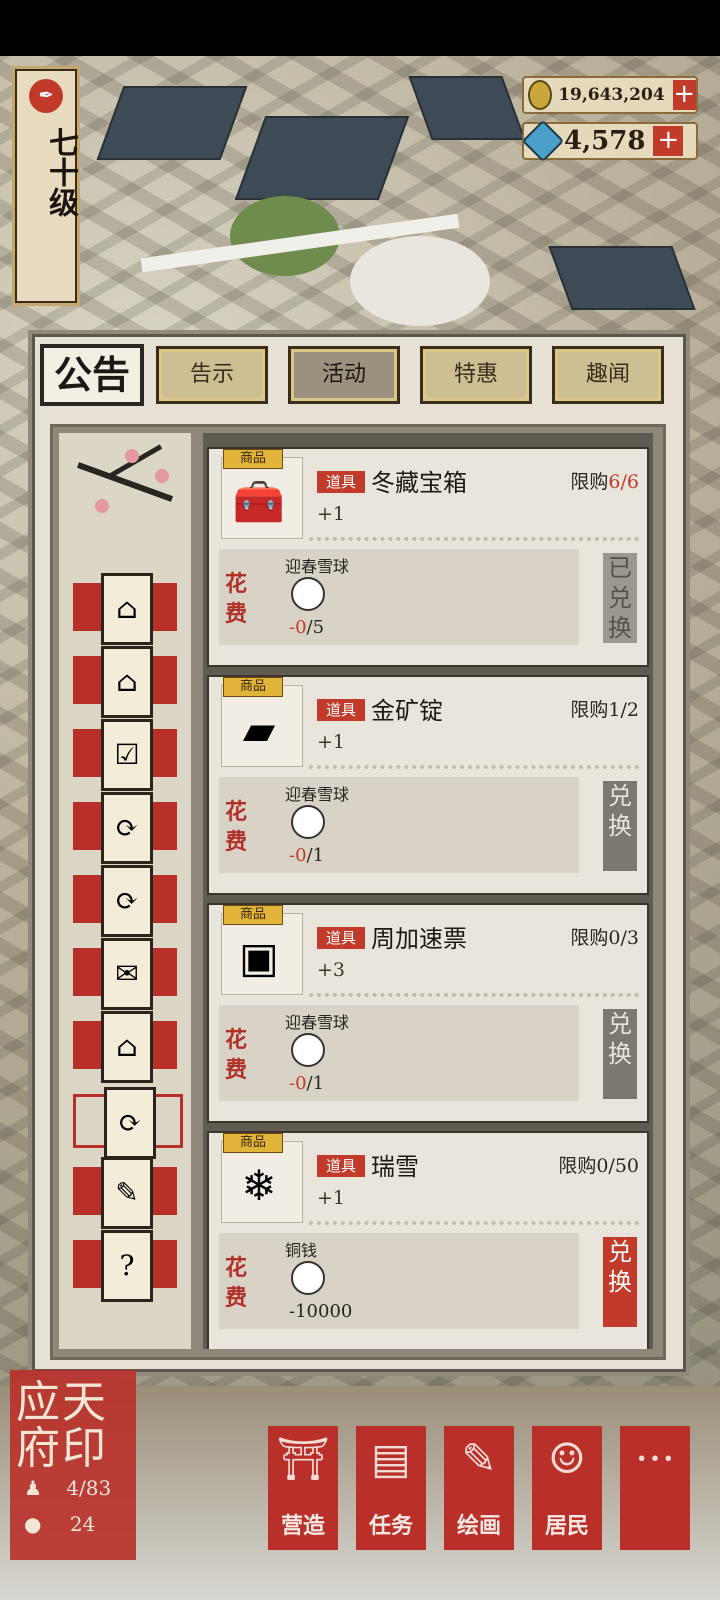 This screenshot has height=1600, width=720. What do you see at coordinates (623, 710) in the screenshot?
I see `limit-count: 1/2` at bounding box center [623, 710].